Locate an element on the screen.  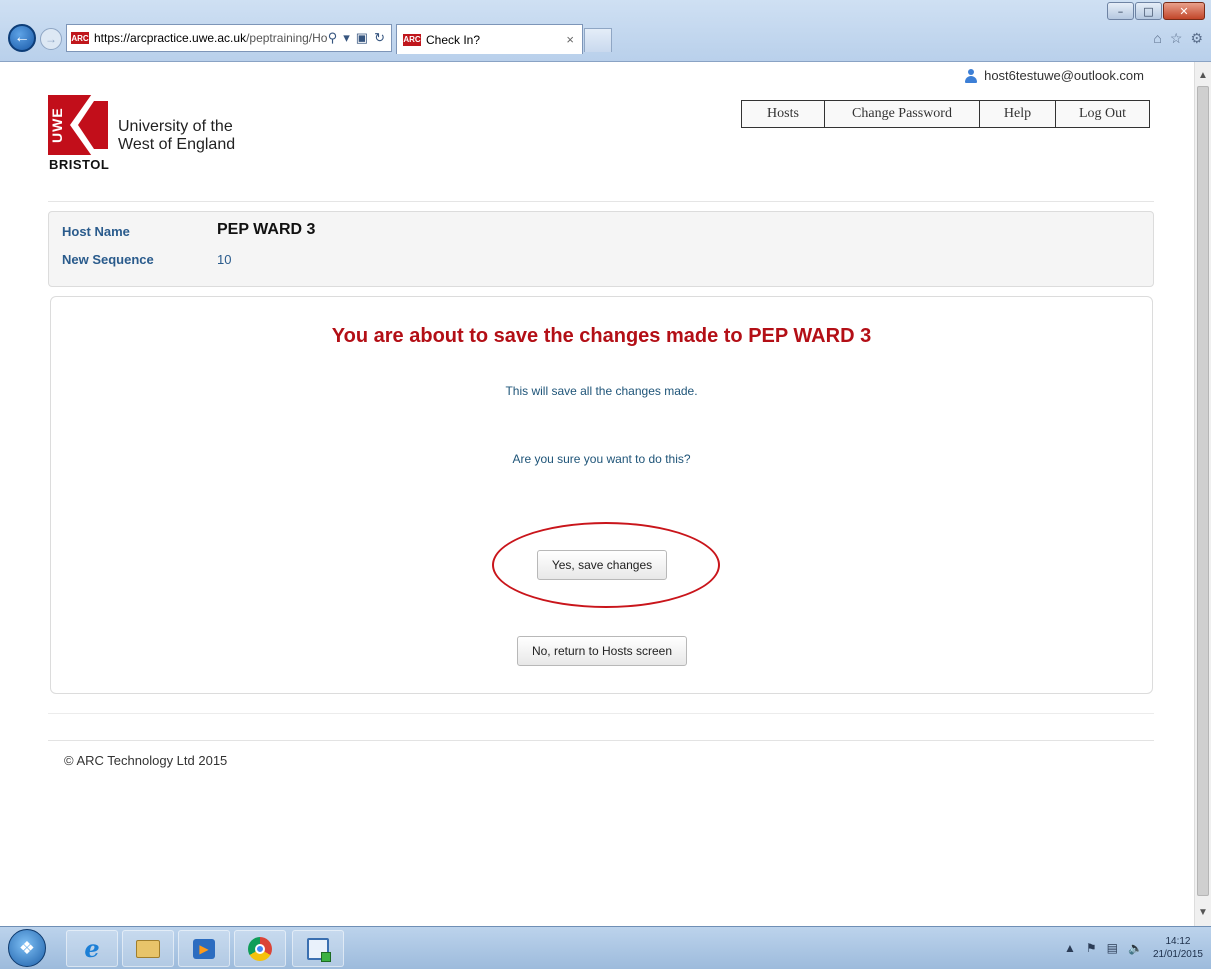
user-indicator: host6testuwe@outlook.com is located at coordinates (1054, 75).